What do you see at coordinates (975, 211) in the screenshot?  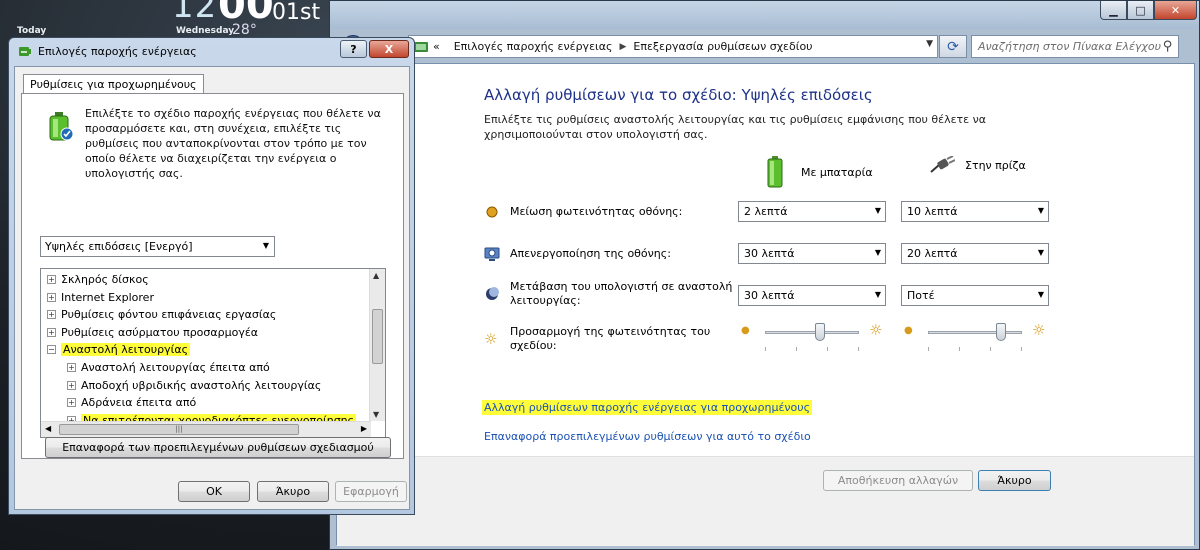 I see `dim-display-plugged-select: 10 λεπτά ▼` at bounding box center [975, 211].